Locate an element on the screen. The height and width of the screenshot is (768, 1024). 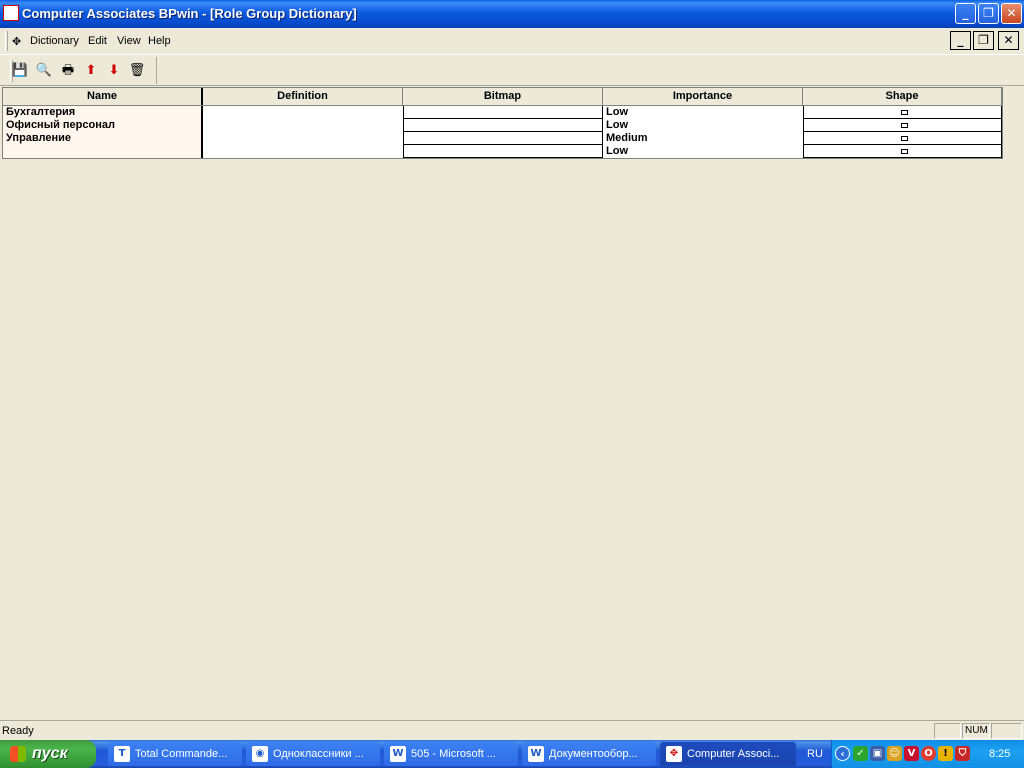
chrome-icon: ◉ is located at coordinates (260, 754).